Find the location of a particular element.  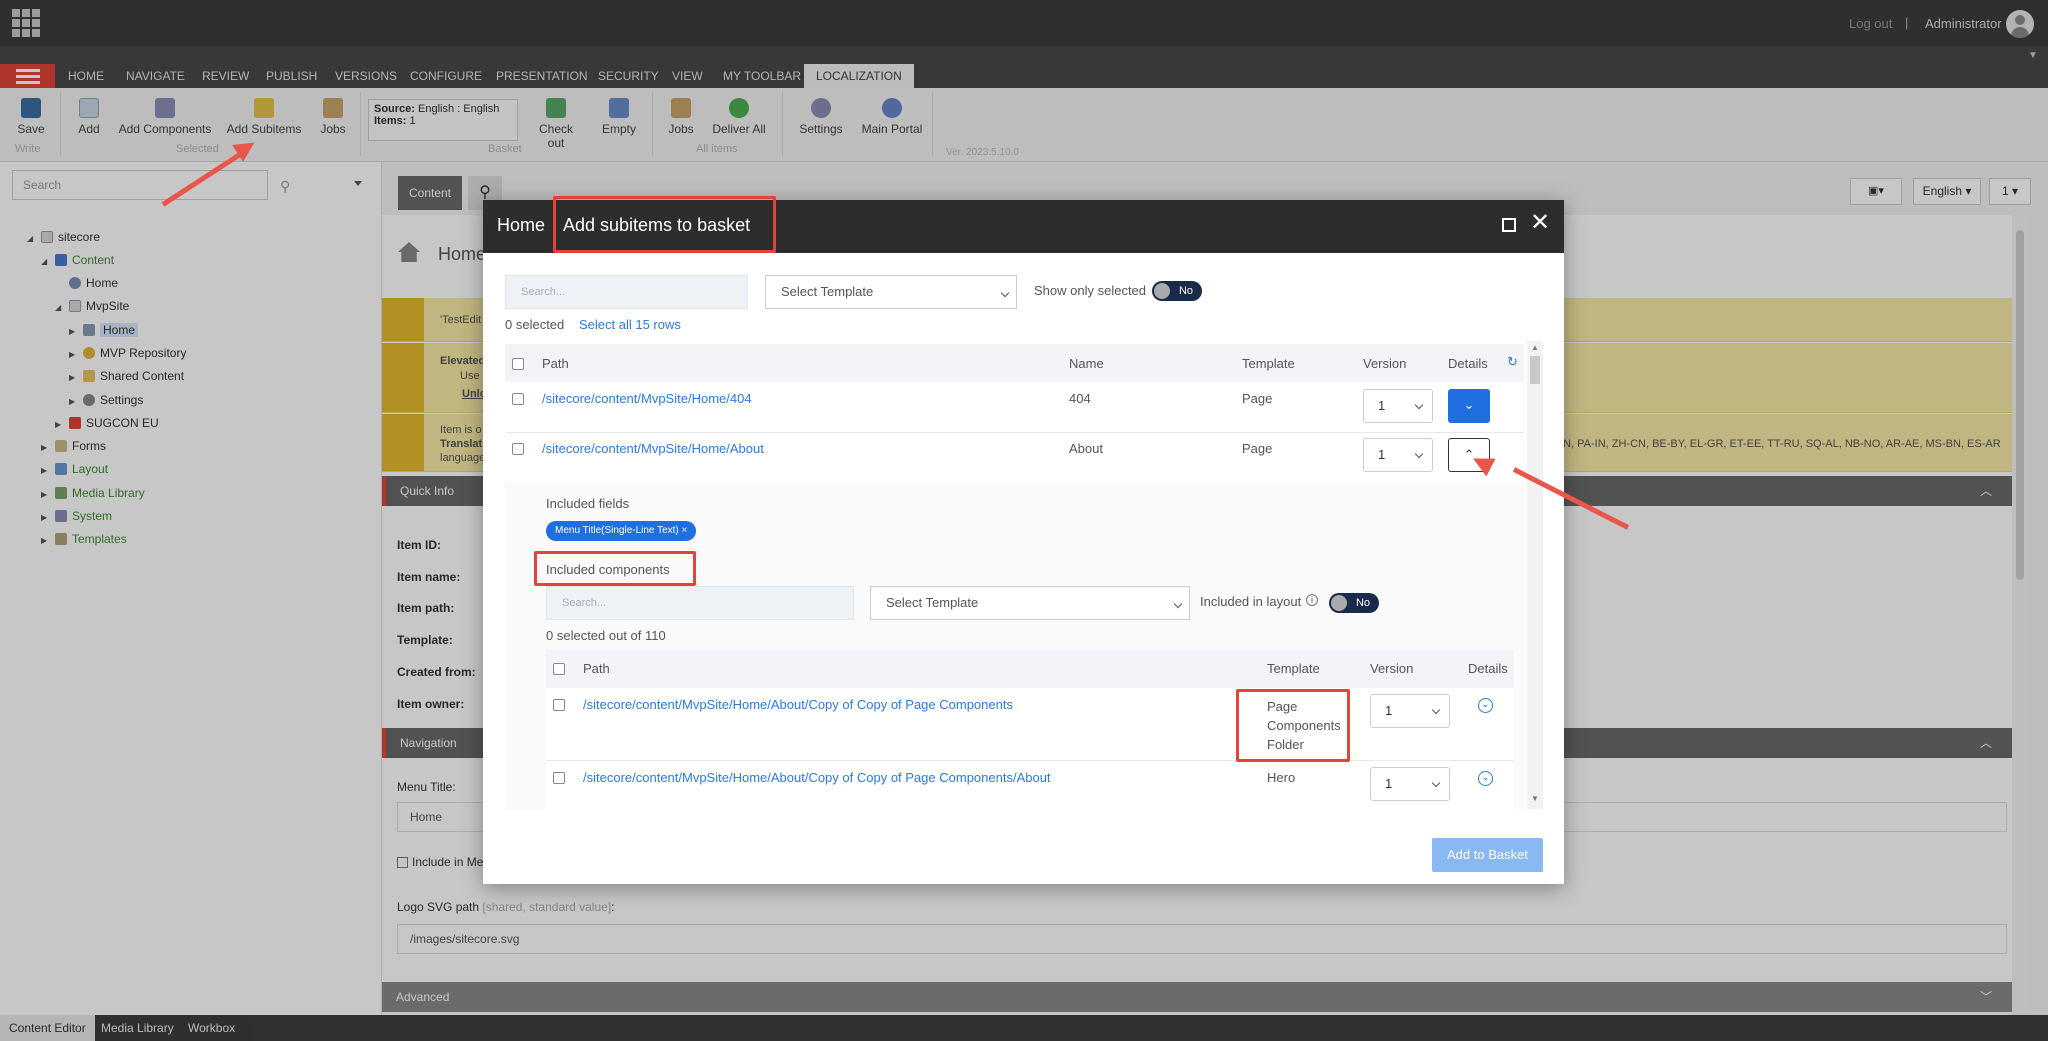

selected-count: 0 selected is located at coordinates (535, 324).